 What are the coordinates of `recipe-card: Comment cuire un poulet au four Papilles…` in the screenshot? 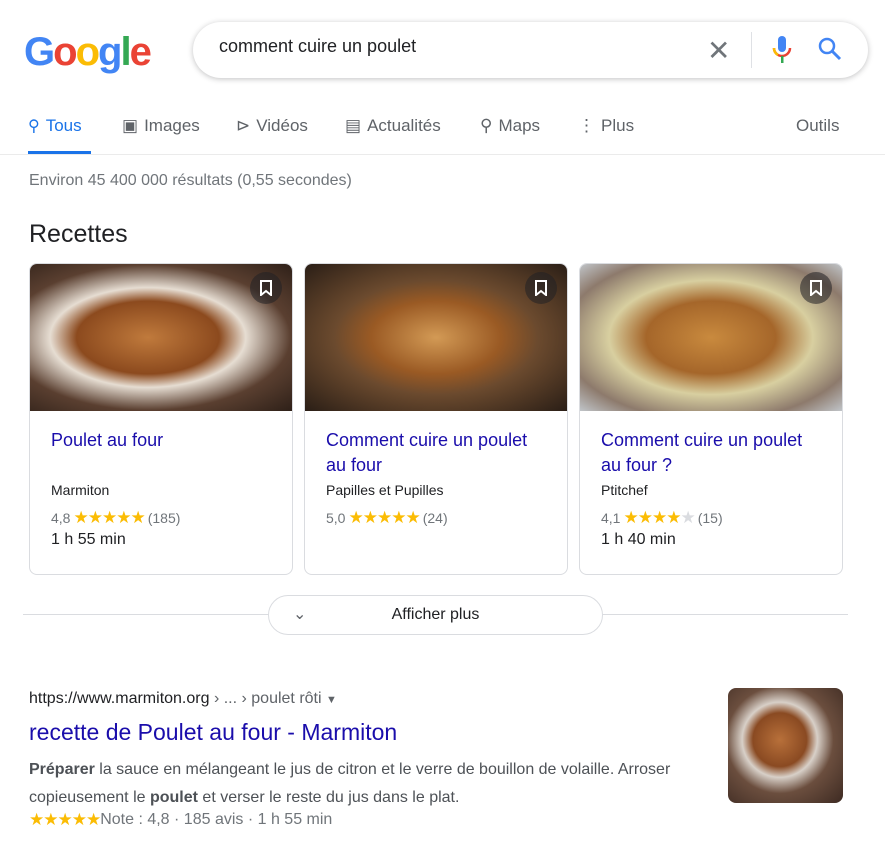 It's located at (436, 419).